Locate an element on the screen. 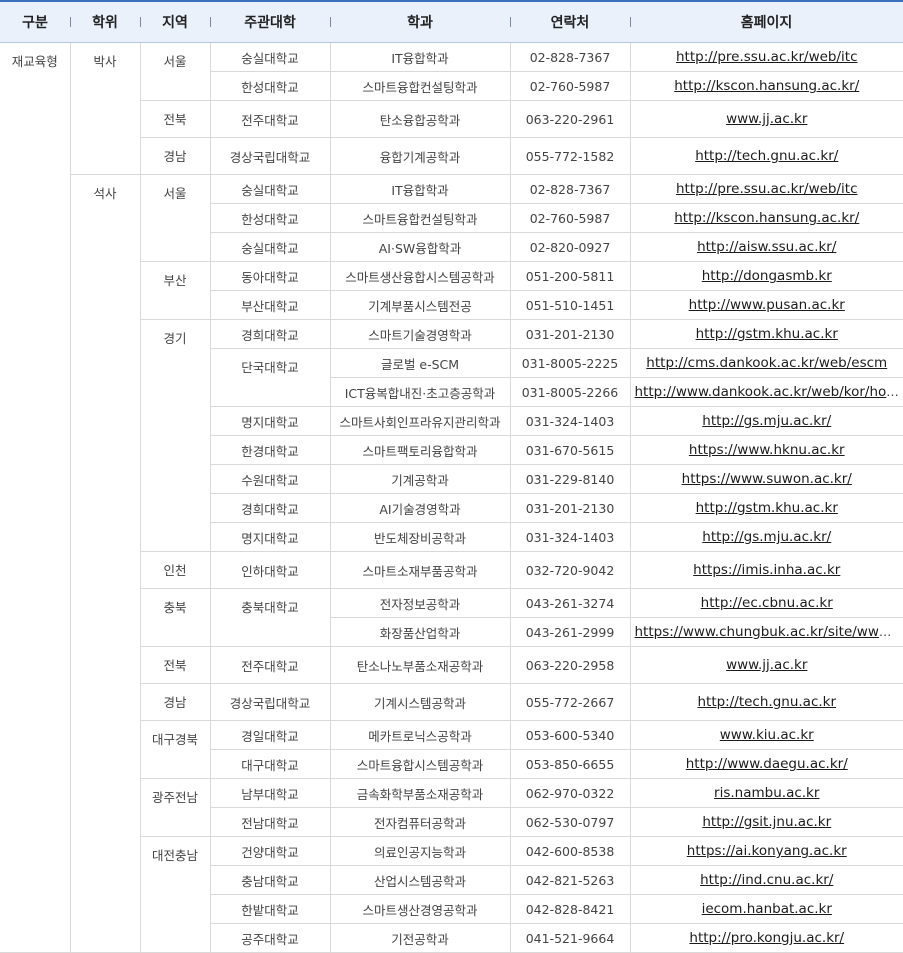 Image resolution: width=903 pixels, height=953 pixels. homepage-cell: http://tech.gnu.ac.kr/ is located at coordinates (766, 156).